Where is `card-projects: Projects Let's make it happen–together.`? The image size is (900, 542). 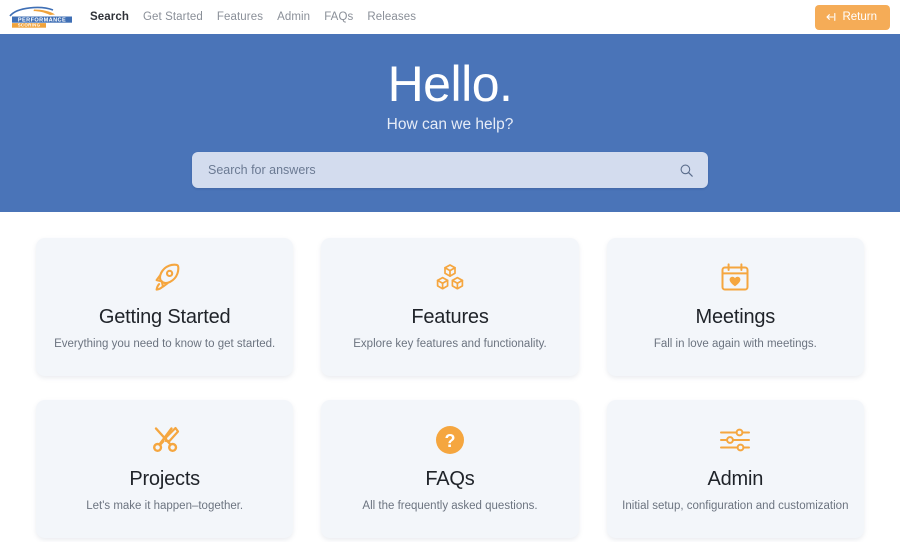 card-projects: Projects Let's make it happen–together. is located at coordinates (165, 469).